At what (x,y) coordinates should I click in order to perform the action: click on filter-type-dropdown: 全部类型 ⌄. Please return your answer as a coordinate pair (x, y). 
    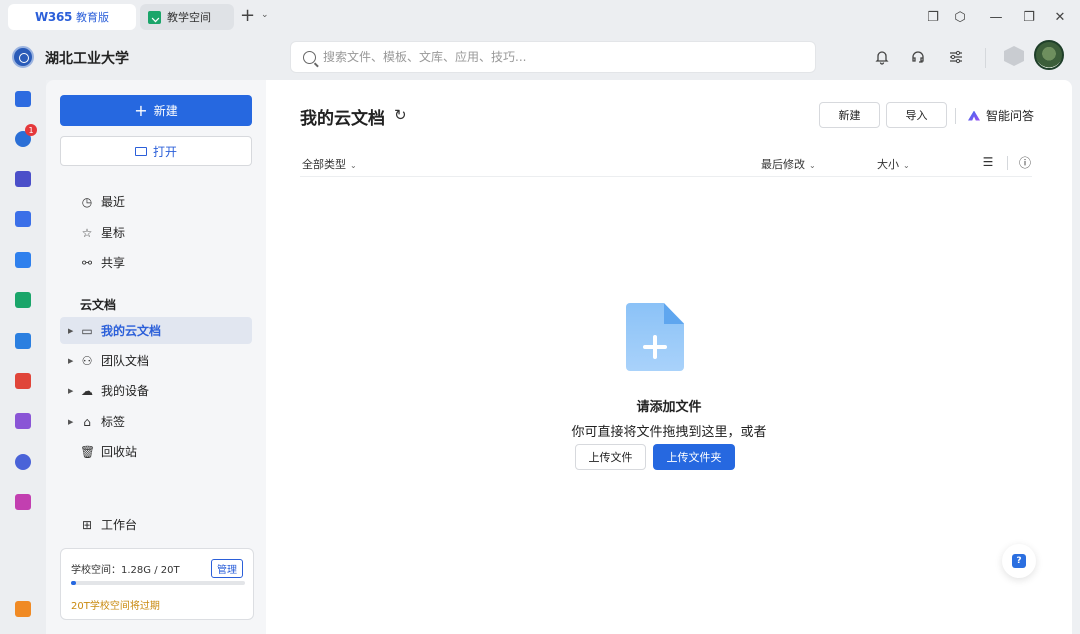
    Looking at the image, I should click on (329, 164).